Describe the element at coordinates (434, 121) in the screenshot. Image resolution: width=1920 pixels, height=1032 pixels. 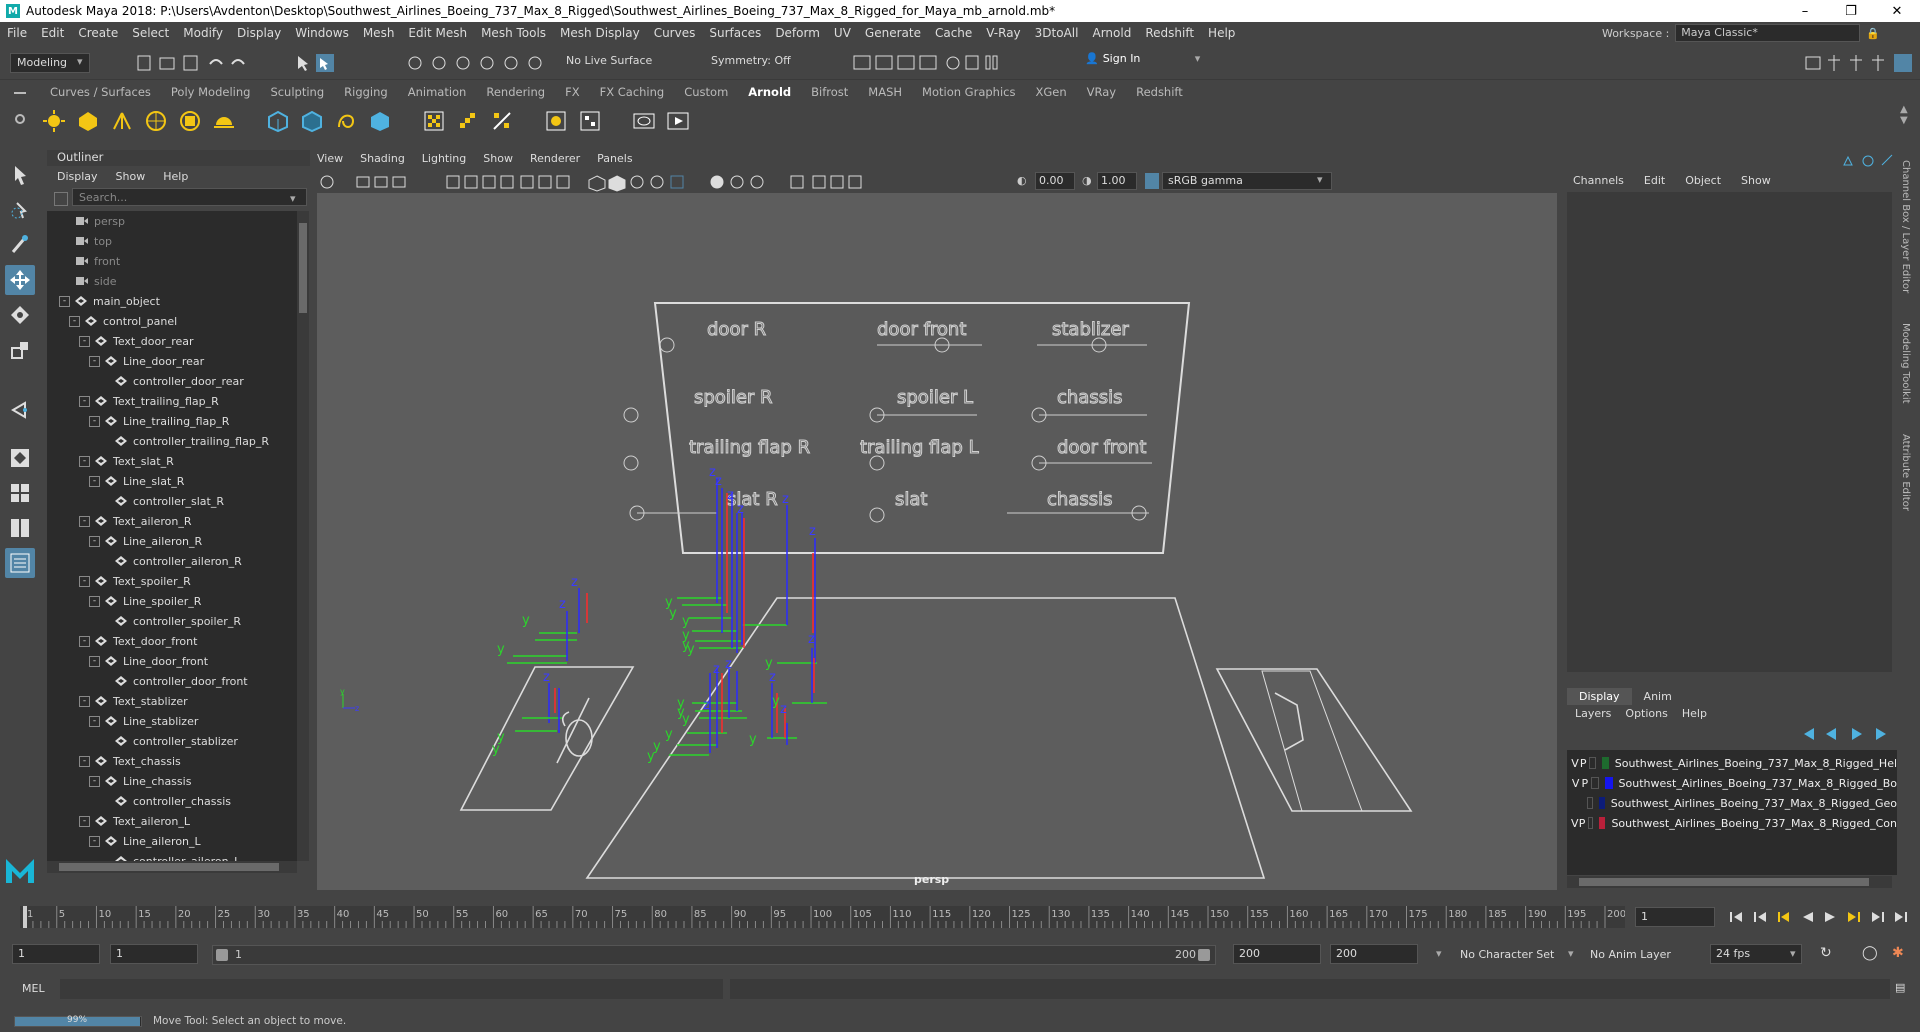
I see `flatten-icon` at that location.